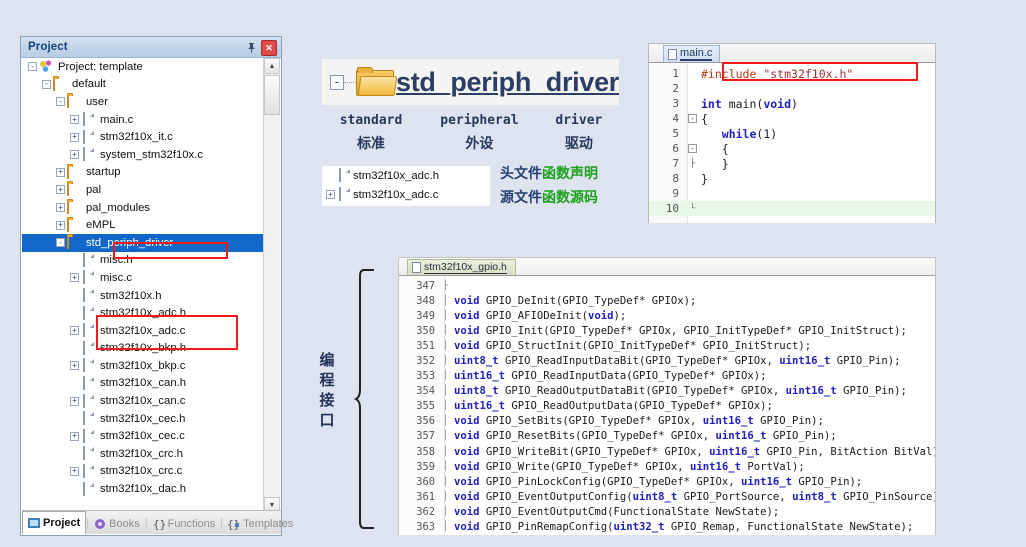  I want to click on tree-item-main-c: + main.c, so click(143, 120).